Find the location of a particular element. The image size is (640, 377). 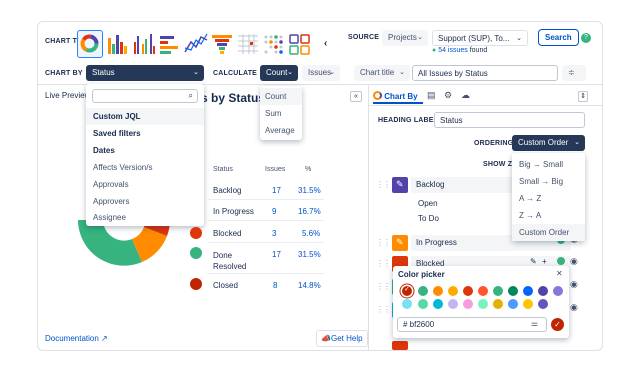

color-swatch-in-progress: ✎ is located at coordinates (400, 243).